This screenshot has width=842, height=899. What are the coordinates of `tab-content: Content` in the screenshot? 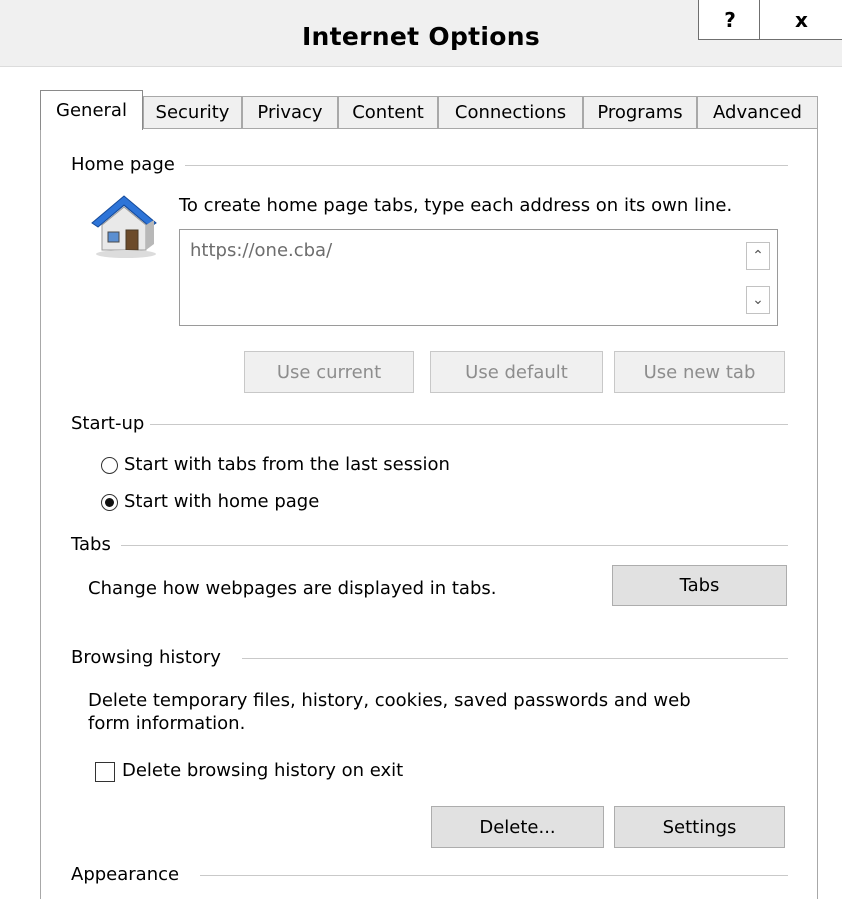 It's located at (388, 112).